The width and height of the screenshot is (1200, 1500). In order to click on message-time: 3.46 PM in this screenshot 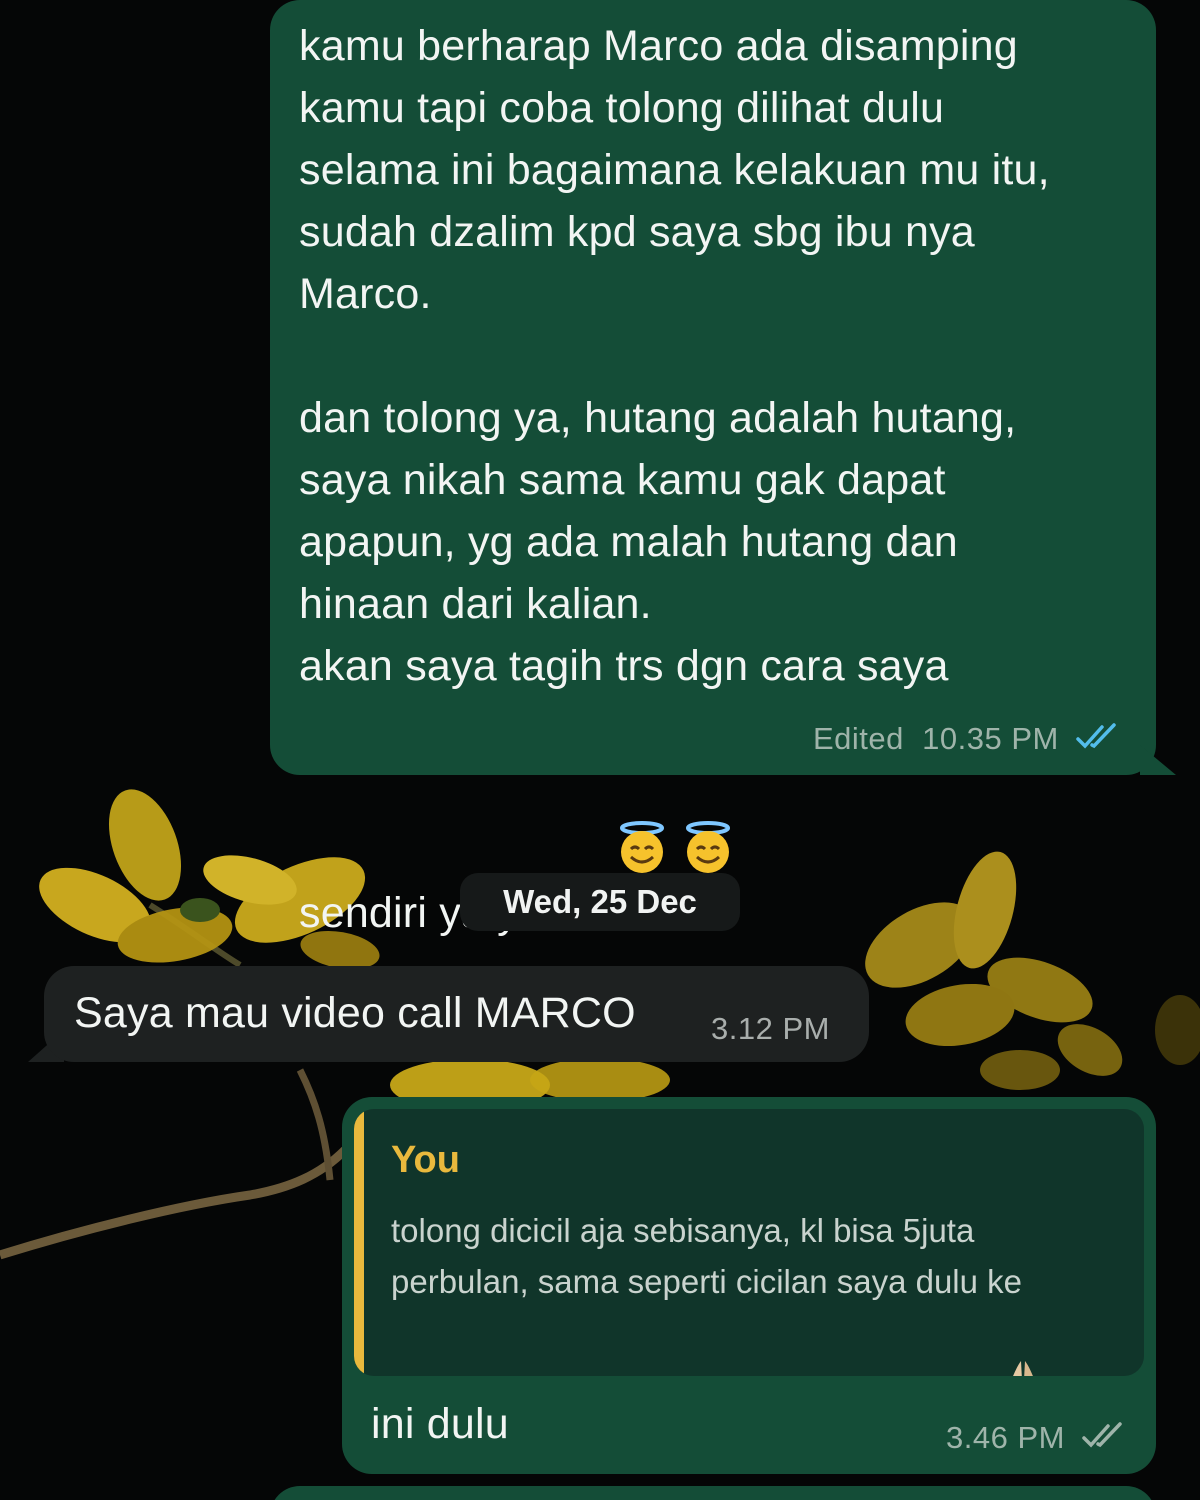, I will do `click(1005, 1437)`.